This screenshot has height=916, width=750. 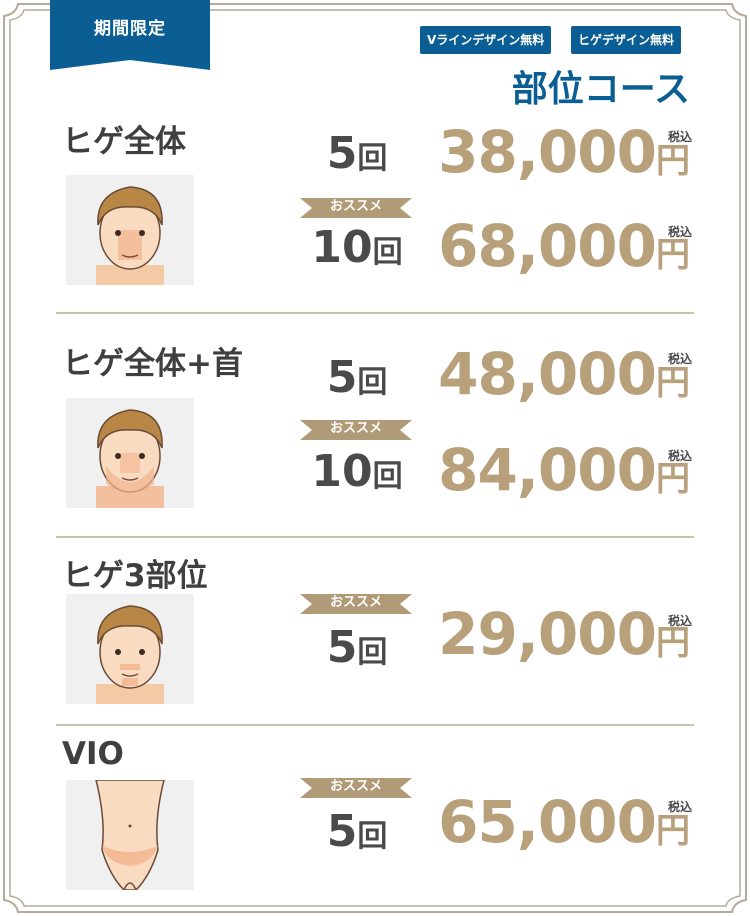 I want to click on price: 48,000円, so click(x=564, y=374).